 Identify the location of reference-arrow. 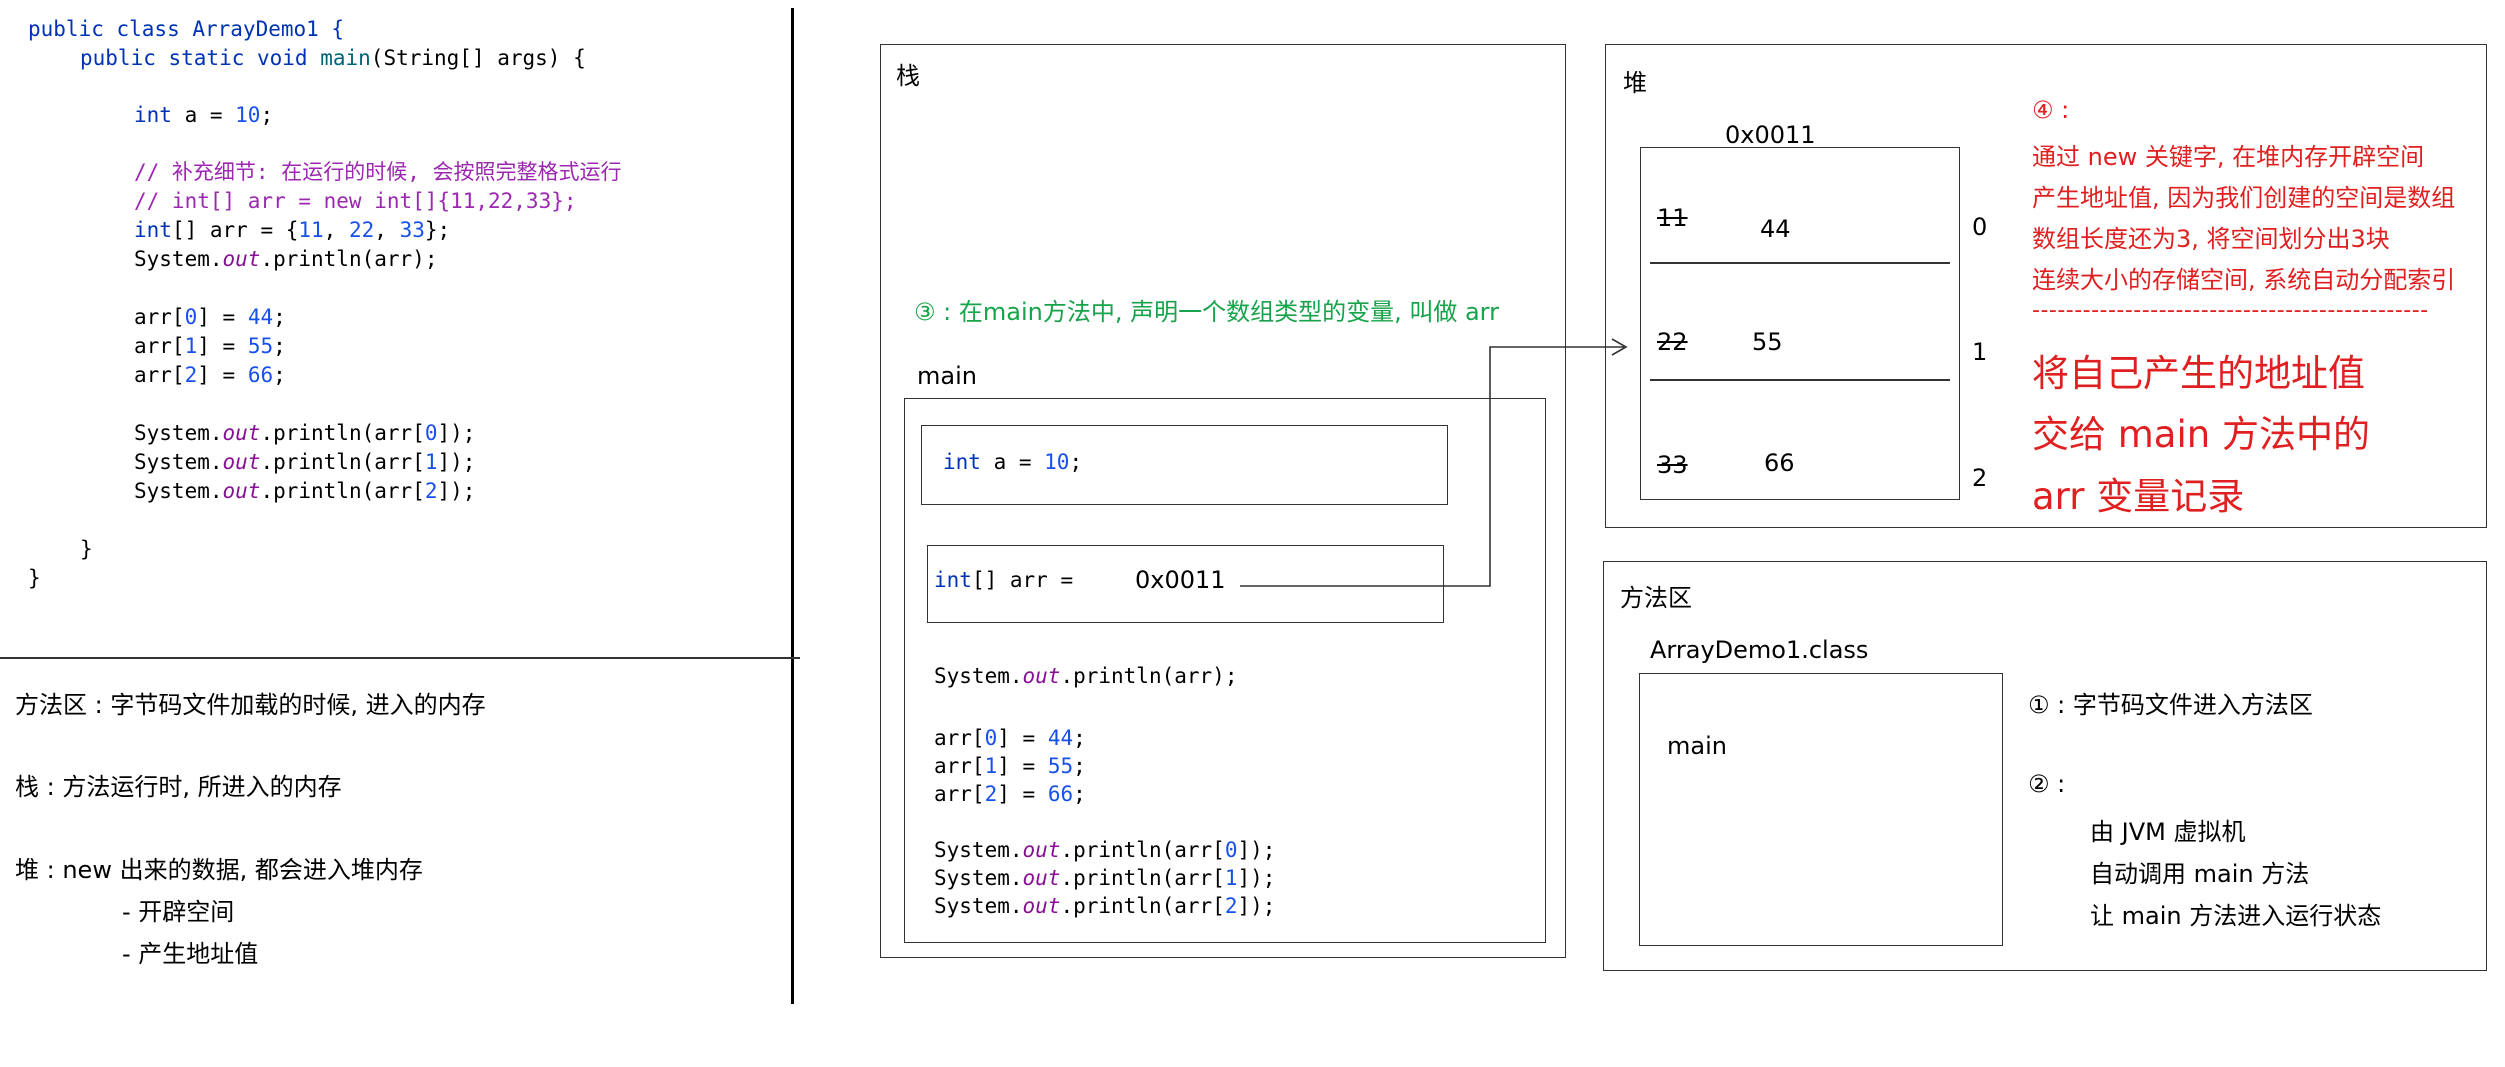
(1434, 462).